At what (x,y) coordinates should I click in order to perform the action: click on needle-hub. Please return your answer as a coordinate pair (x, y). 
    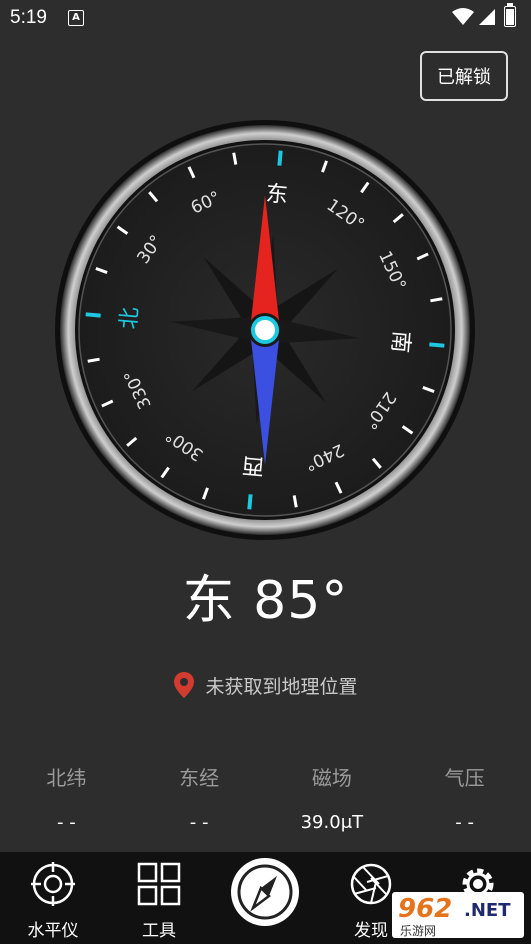
    Looking at the image, I should click on (265, 330).